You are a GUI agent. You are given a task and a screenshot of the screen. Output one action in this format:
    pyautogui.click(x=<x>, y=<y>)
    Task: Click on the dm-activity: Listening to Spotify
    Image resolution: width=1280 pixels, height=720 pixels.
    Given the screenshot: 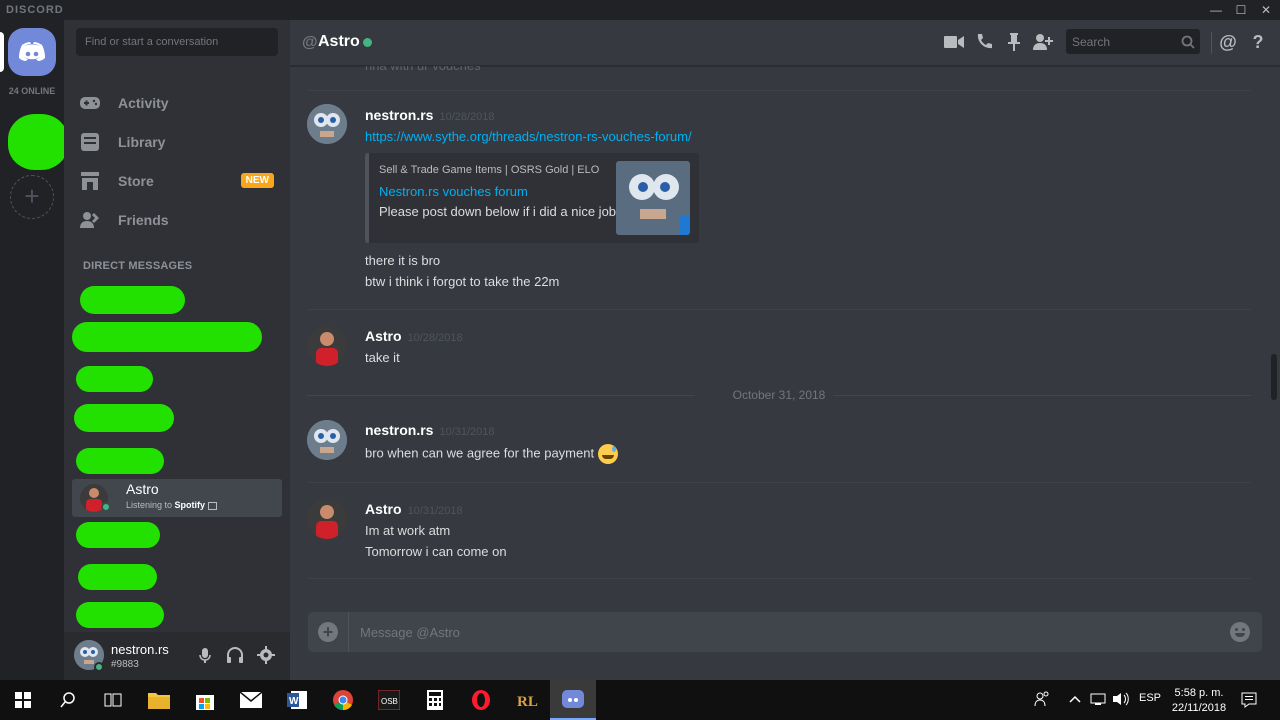 What is the action you would take?
    pyautogui.click(x=171, y=505)
    